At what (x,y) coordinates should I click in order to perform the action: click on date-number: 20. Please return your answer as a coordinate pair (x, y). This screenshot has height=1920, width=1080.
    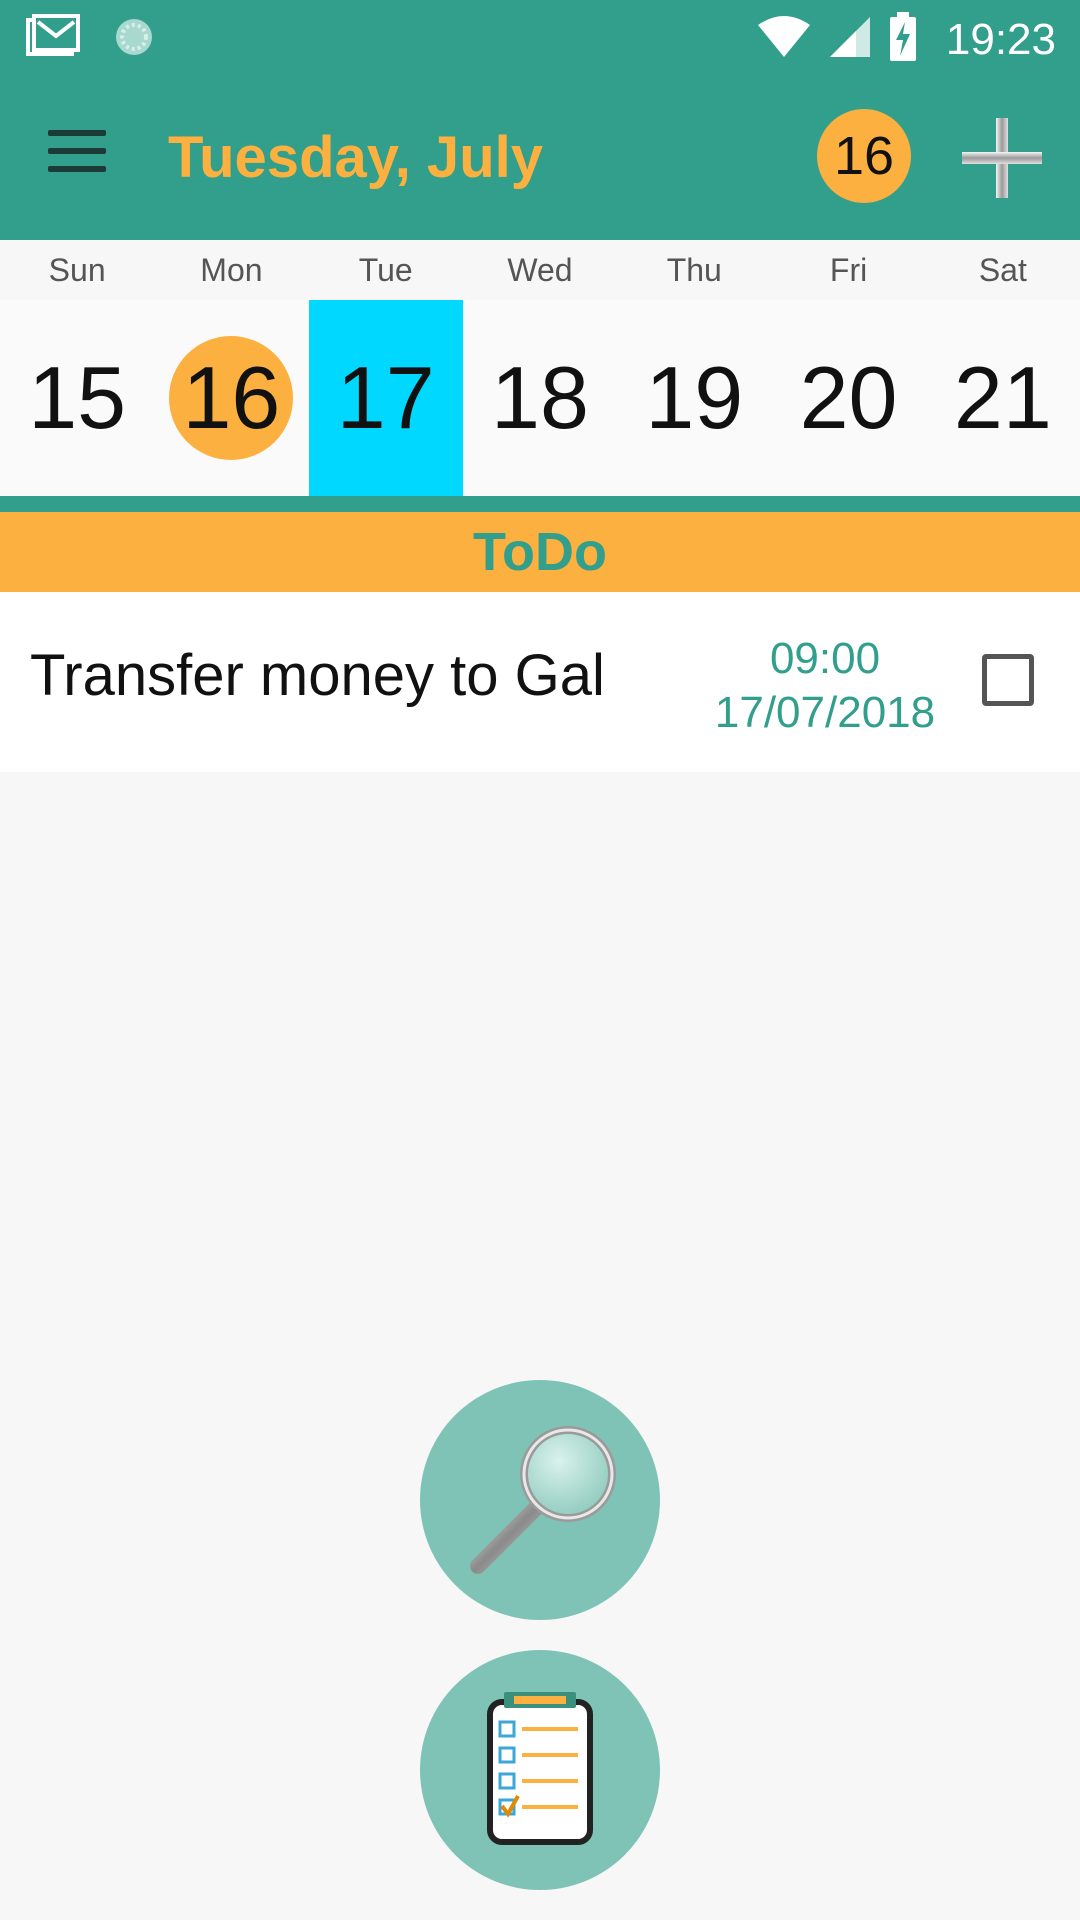
    Looking at the image, I should click on (848, 397).